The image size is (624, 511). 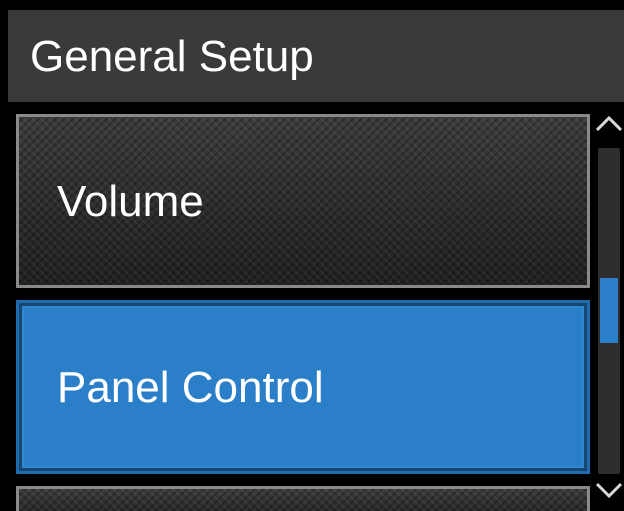 I want to click on menu-item-next, so click(x=303, y=498).